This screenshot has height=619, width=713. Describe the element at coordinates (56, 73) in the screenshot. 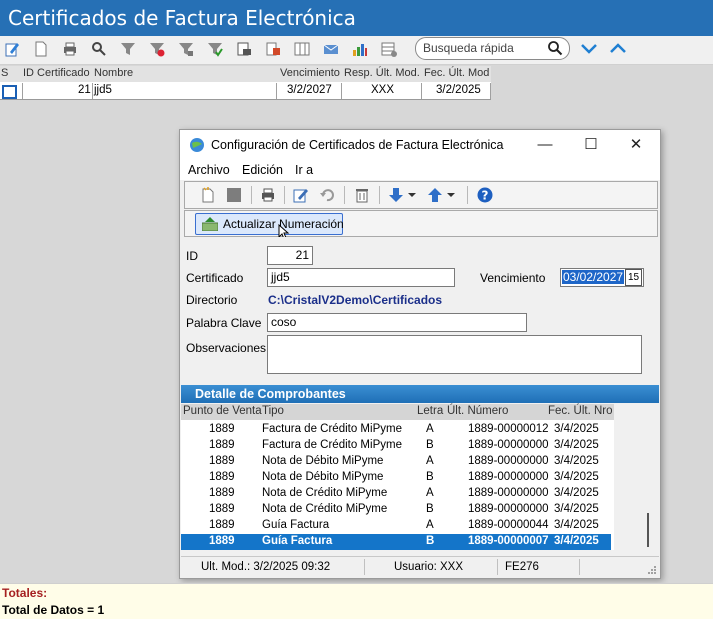

I see `col-id-certificado: ID Certificado` at that location.